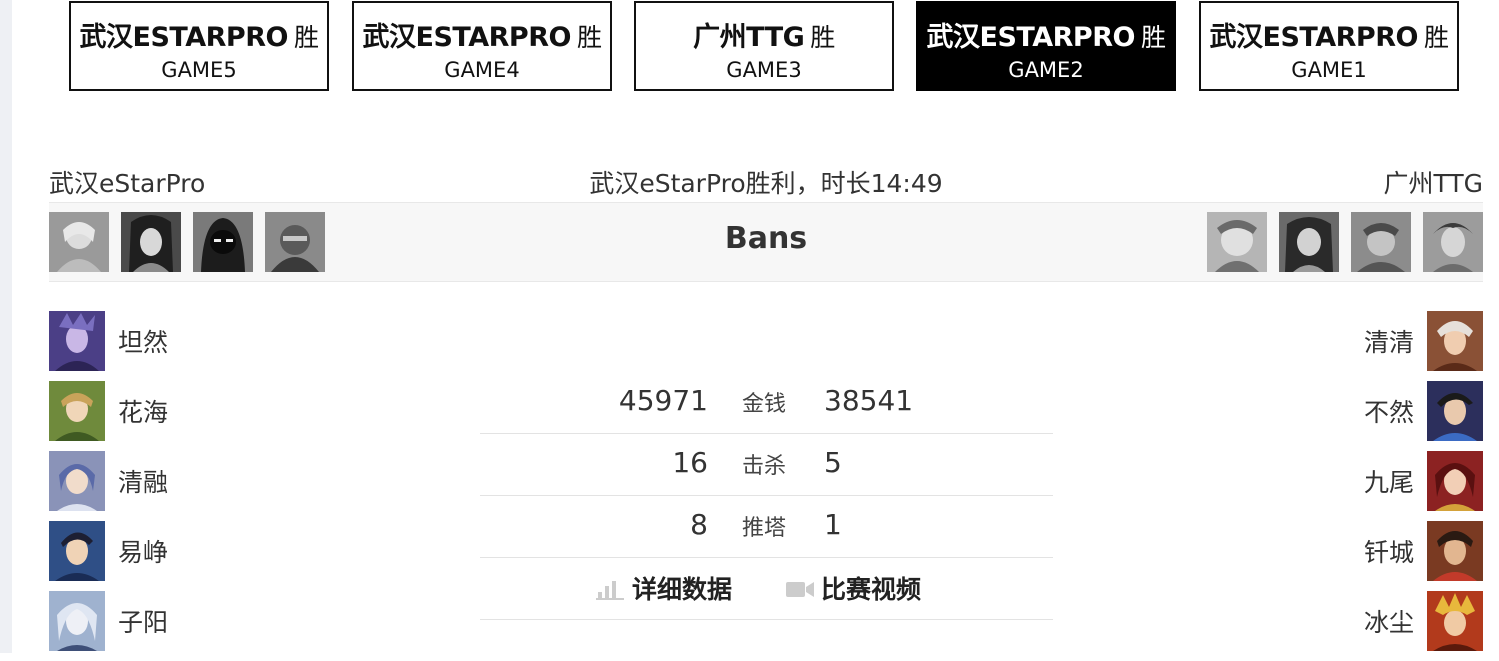  Describe the element at coordinates (800, 591) in the screenshot. I see `video-camera-icon` at that location.